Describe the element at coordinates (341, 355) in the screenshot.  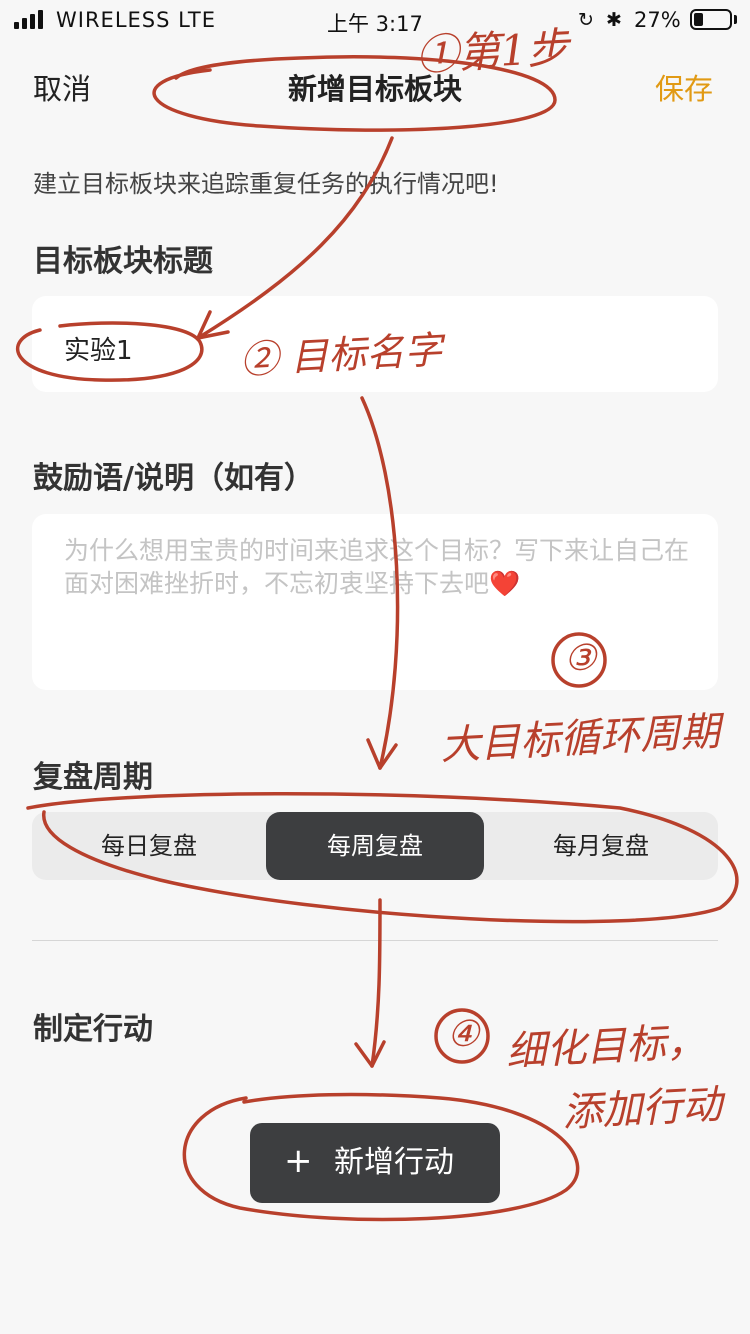
I see `annotation-step2: ② 目标名字` at that location.